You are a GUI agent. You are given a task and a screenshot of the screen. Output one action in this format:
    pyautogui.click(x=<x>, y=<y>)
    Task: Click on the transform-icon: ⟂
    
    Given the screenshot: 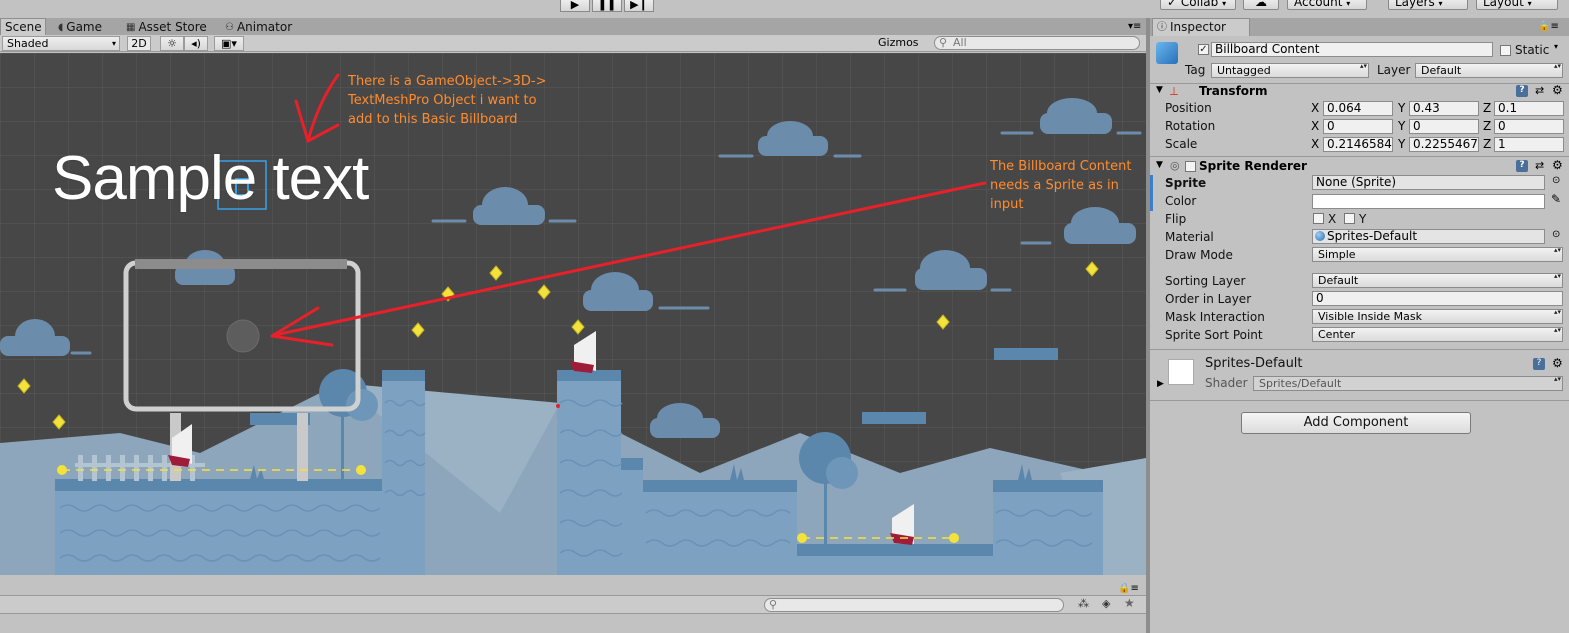 What is the action you would take?
    pyautogui.click(x=1174, y=91)
    